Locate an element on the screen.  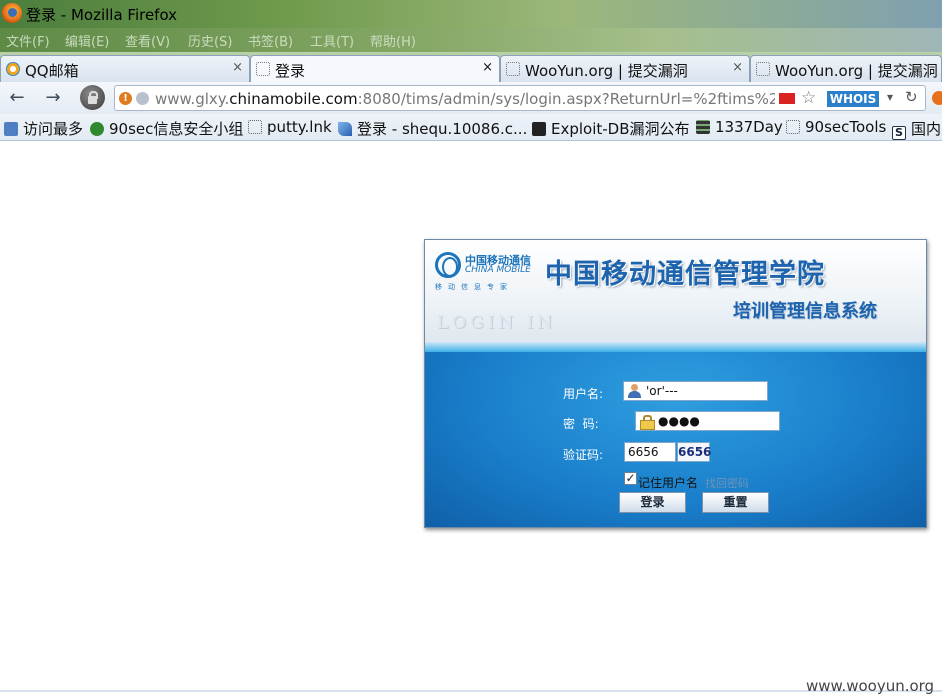
menu-tools: 工具(T) is located at coordinates (332, 40).